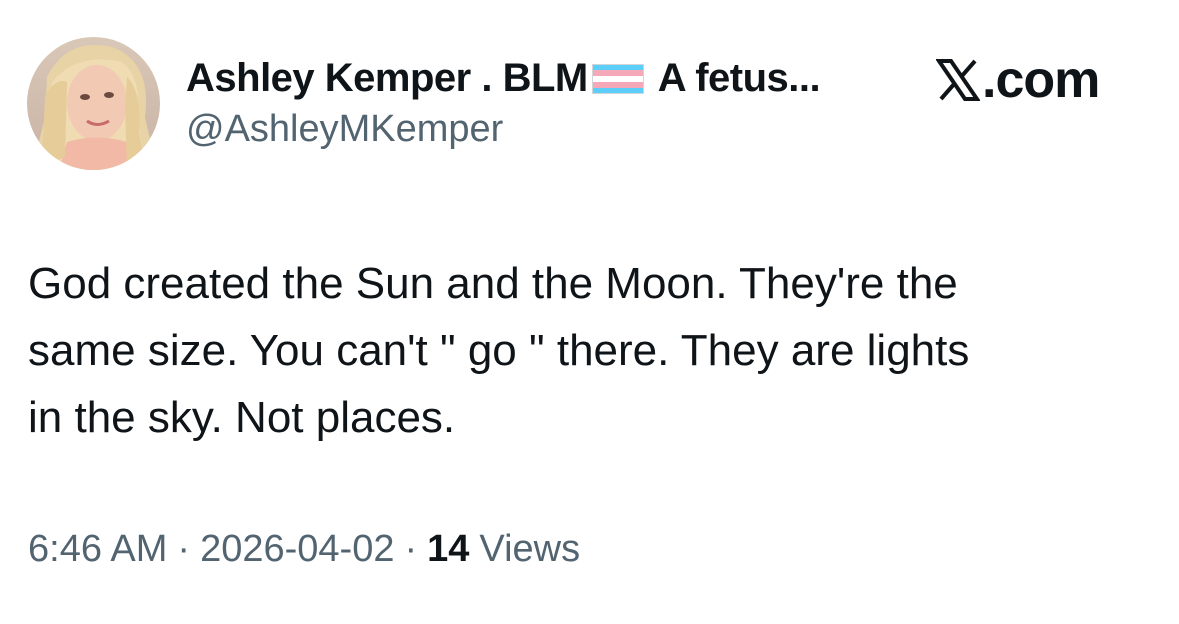 Image resolution: width=1179 pixels, height=624 pixels. Describe the element at coordinates (297, 549) in the screenshot. I see `tweet-date: 2026-04-02` at that location.